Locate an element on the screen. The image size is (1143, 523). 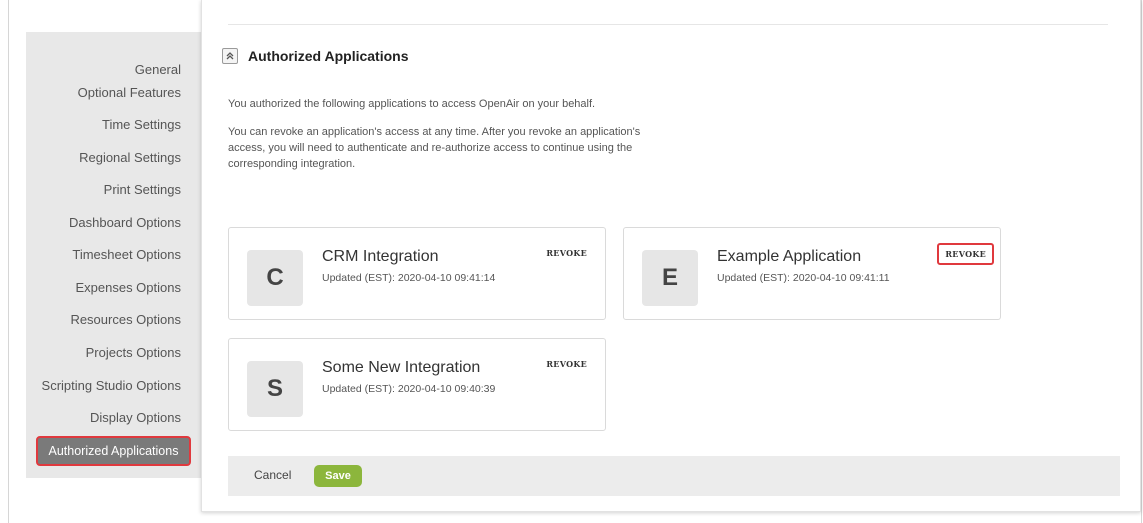
cancel-button: Cancel is located at coordinates (272, 475).